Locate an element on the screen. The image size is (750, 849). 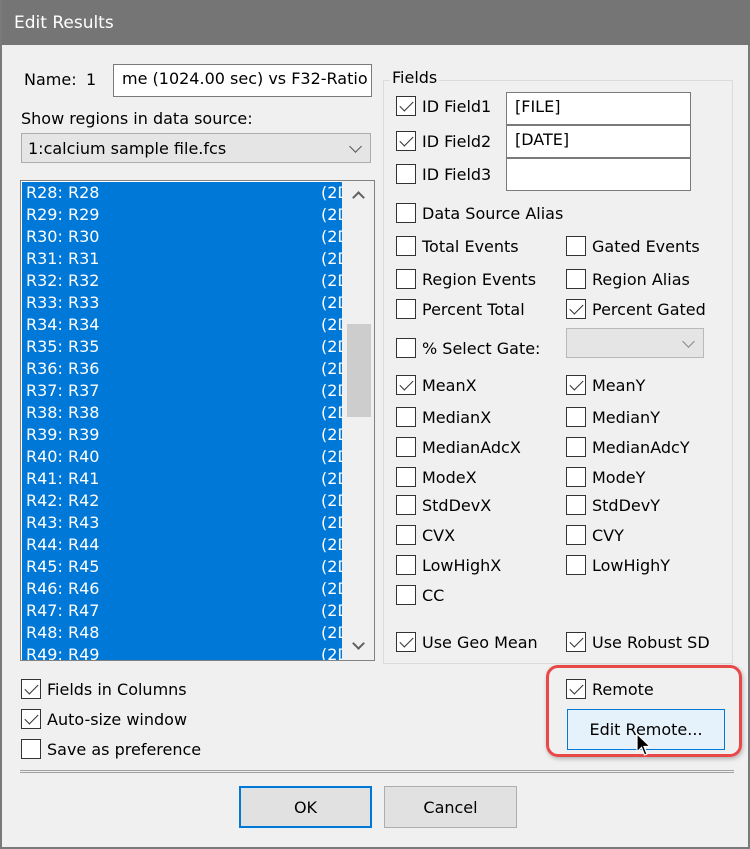
select-gate-checkbox: % Select Gate: is located at coordinates (468, 348).